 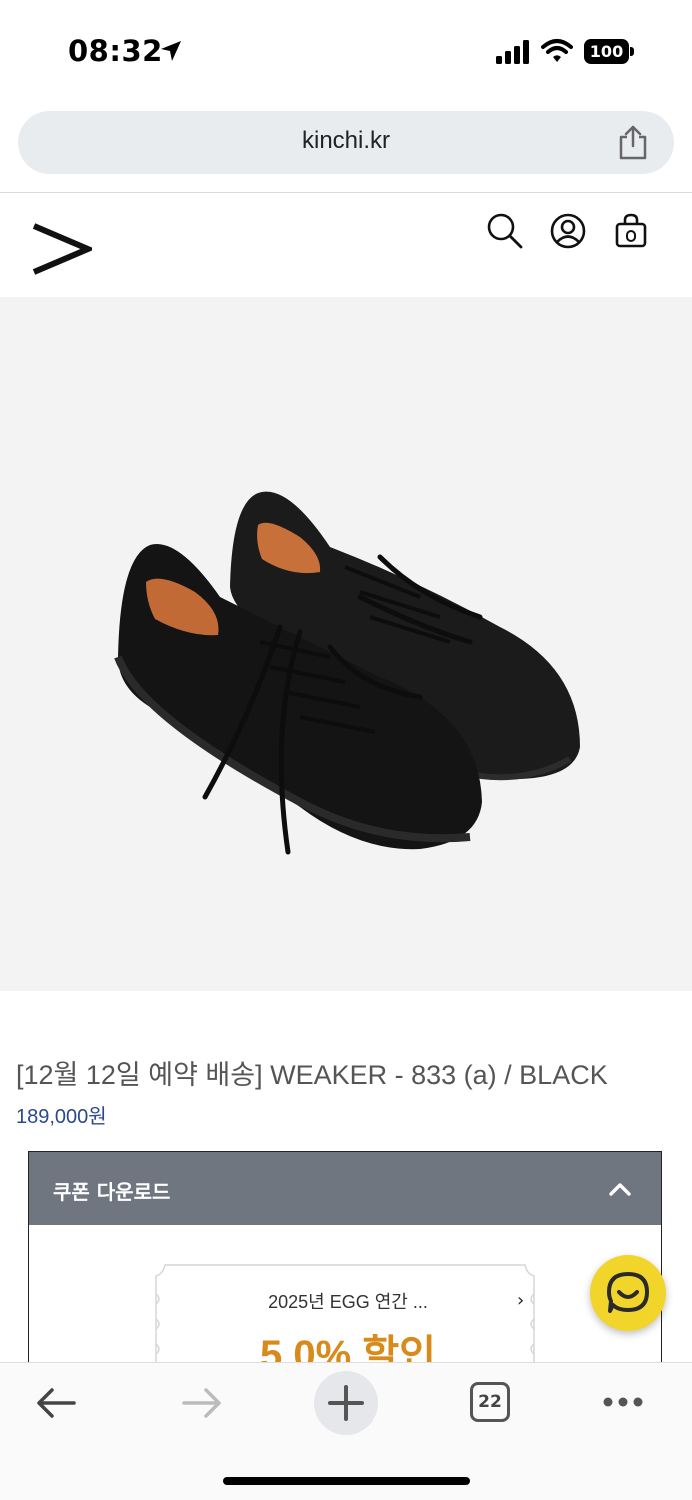 I want to click on signal-icon, so click(x=512, y=52).